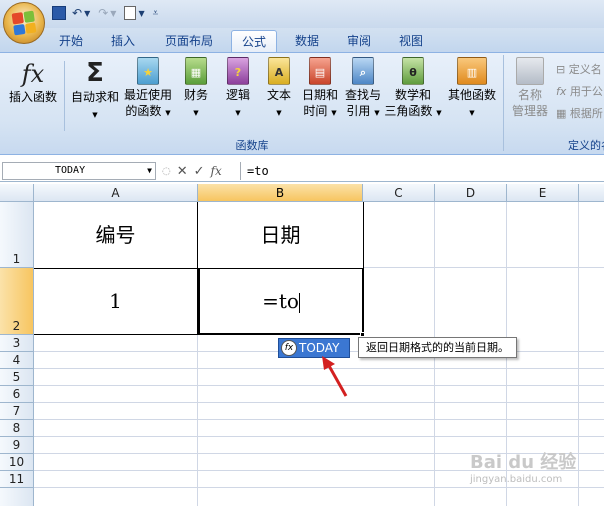 The height and width of the screenshot is (506, 604). Describe the element at coordinates (196, 71) in the screenshot. I see `financial-book-icon: ▦` at that location.